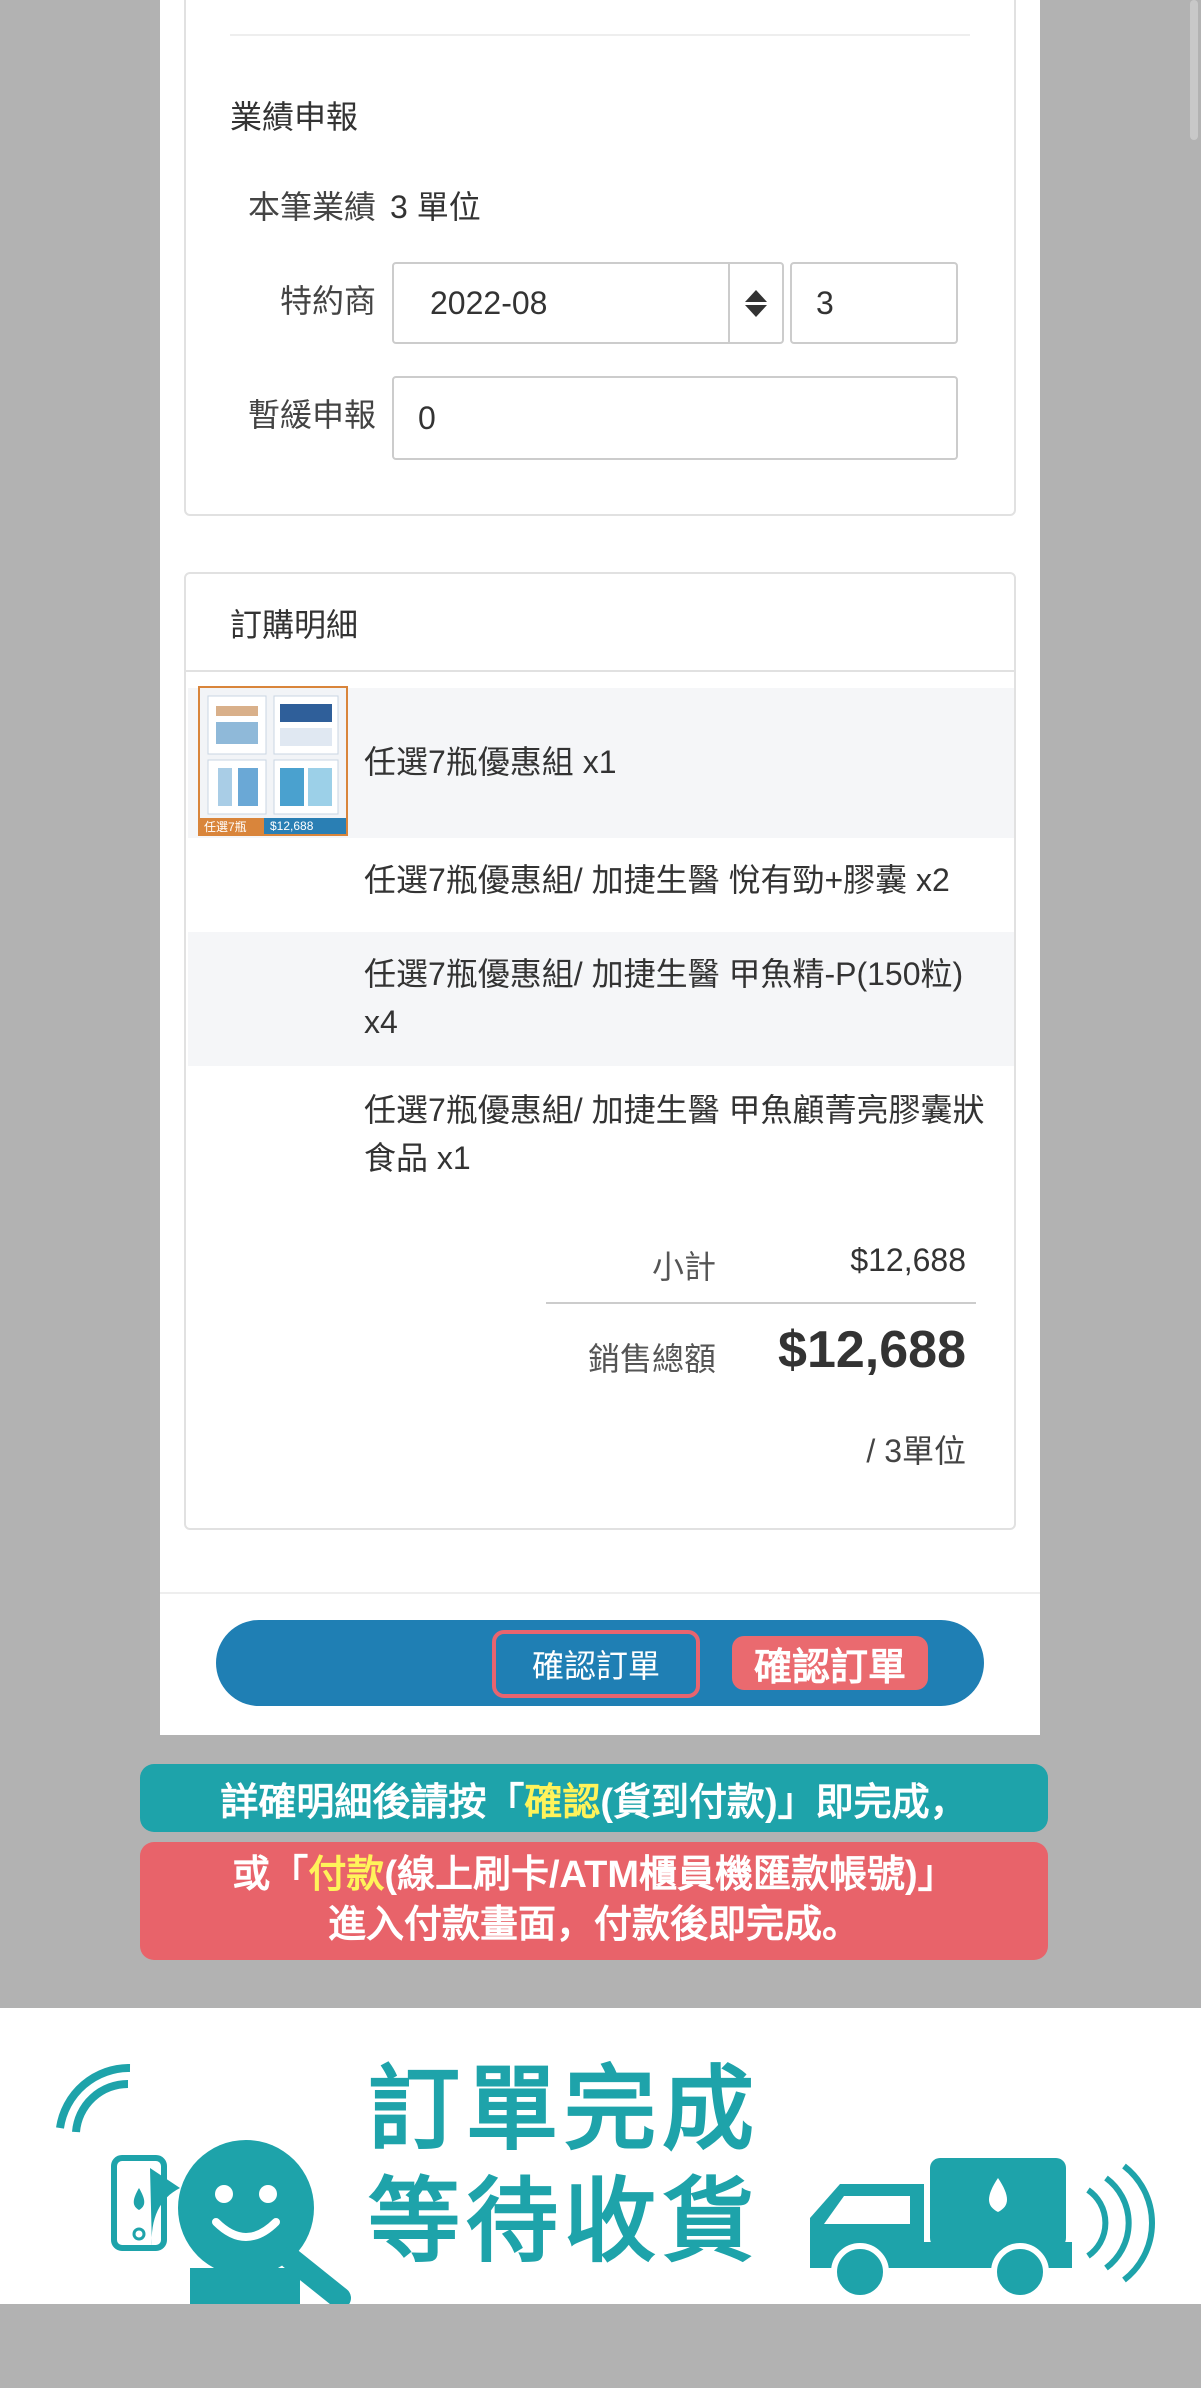 The image size is (1201, 2388). Describe the element at coordinates (564, 2110) in the screenshot. I see `completion-title-line1: 訂單完成` at that location.